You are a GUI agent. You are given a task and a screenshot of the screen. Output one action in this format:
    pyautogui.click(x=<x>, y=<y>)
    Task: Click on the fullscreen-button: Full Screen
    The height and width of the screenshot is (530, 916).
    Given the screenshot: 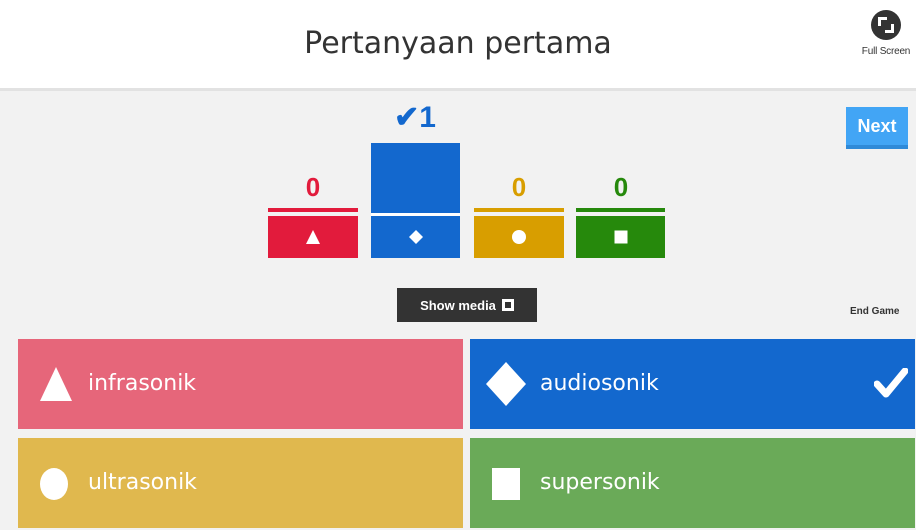 What is the action you would take?
    pyautogui.click(x=886, y=33)
    